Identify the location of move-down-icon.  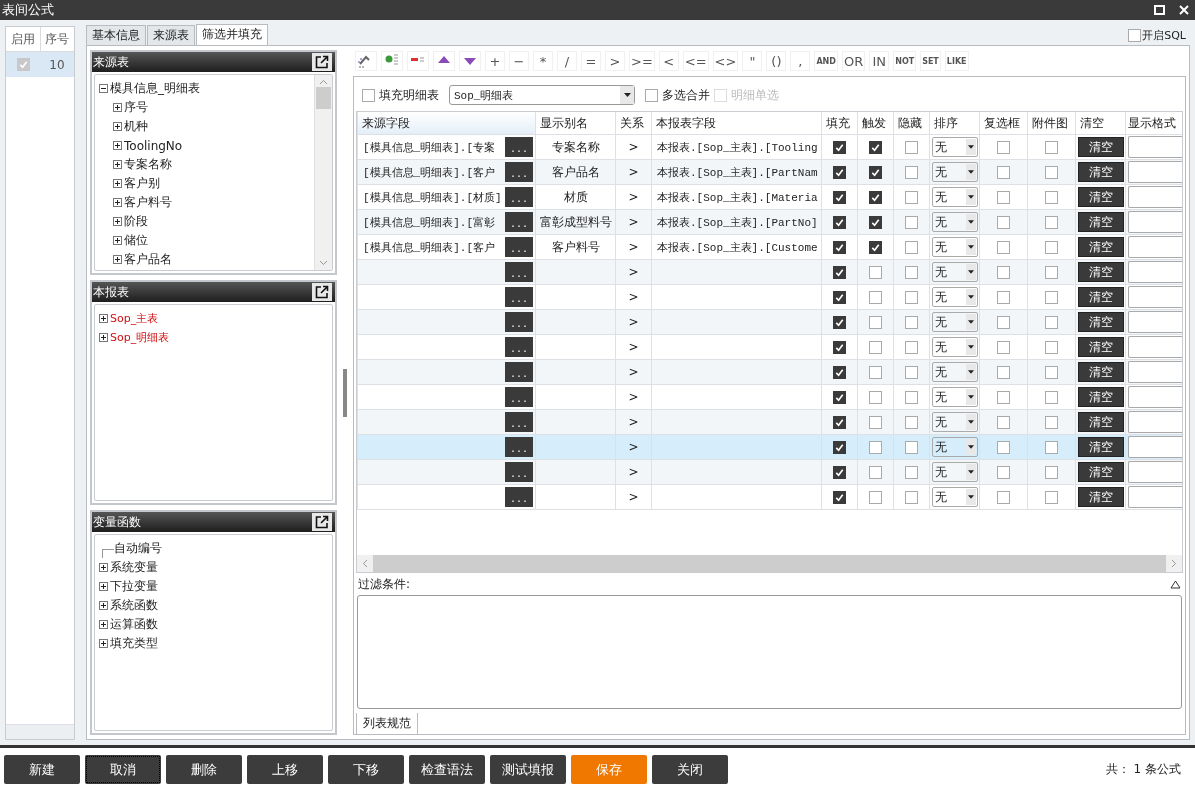
(470, 61).